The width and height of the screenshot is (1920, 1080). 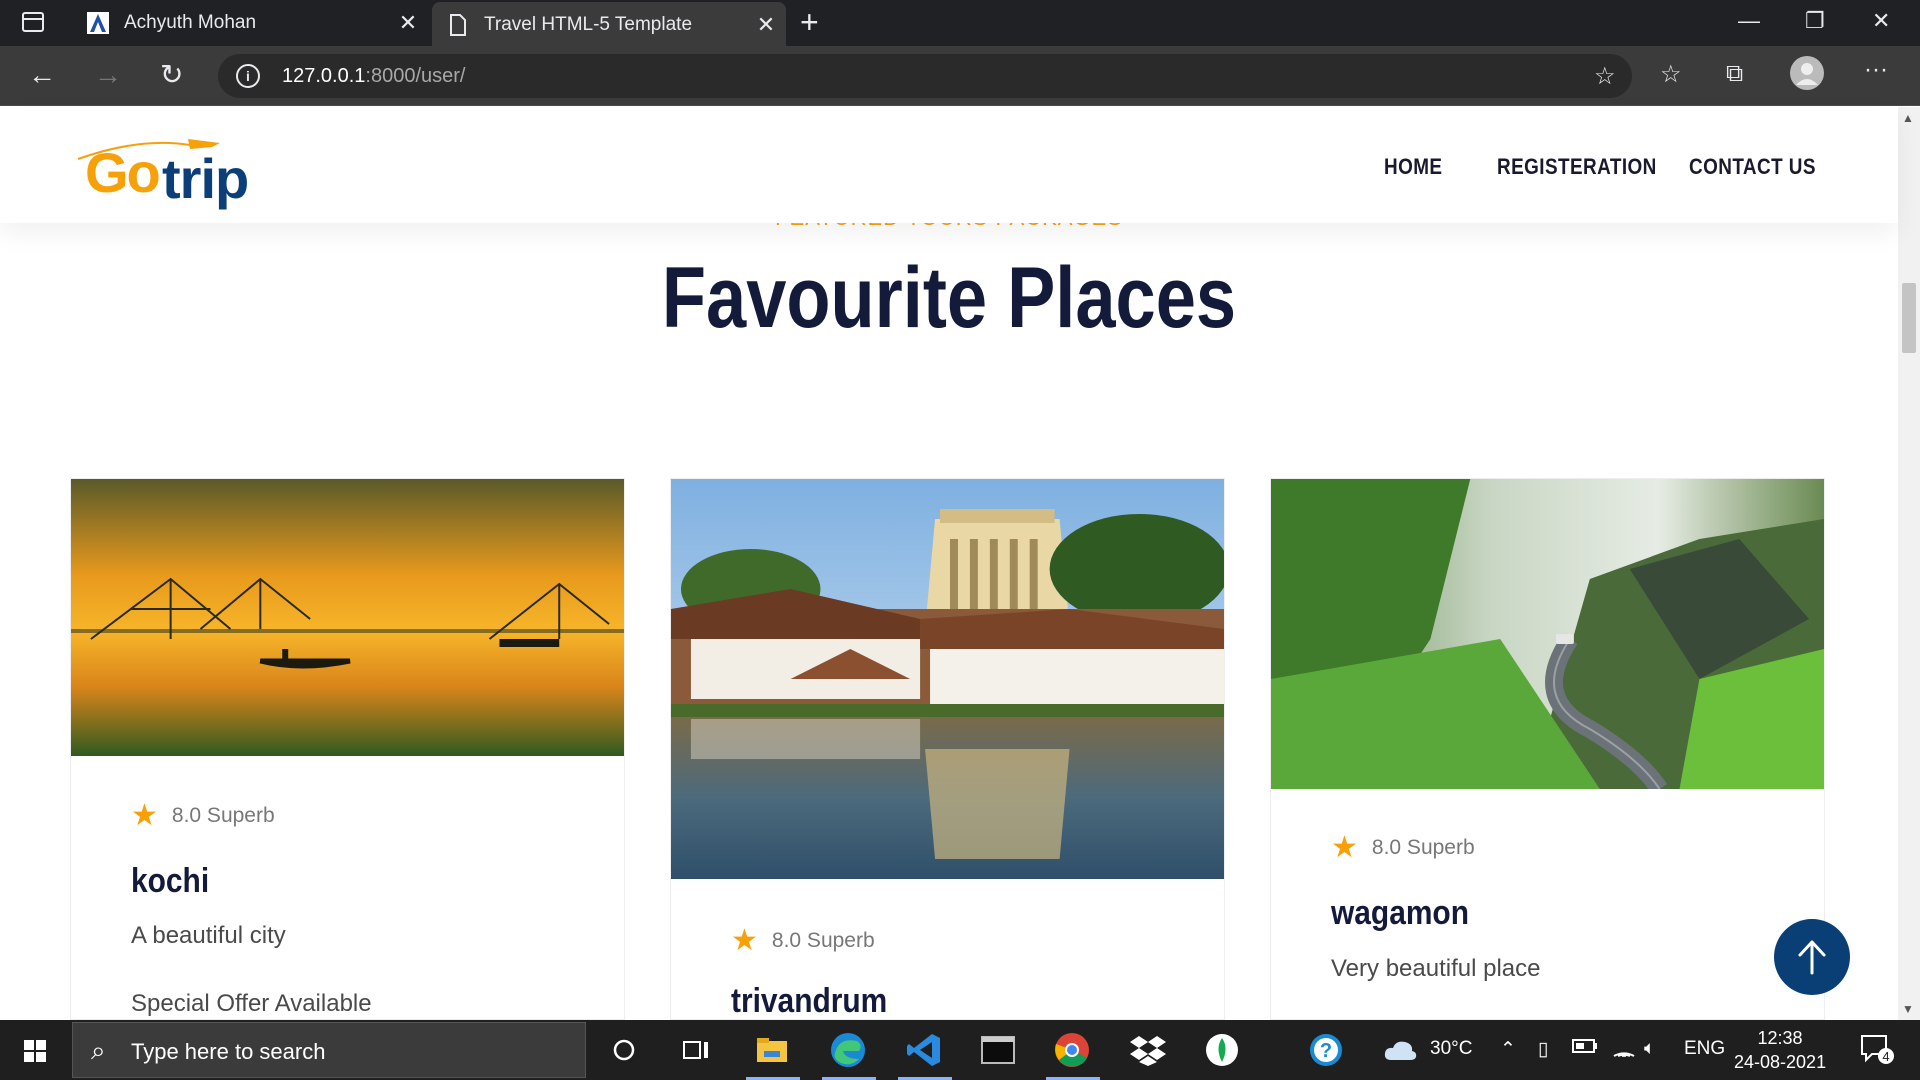 What do you see at coordinates (924, 1050) in the screenshot?
I see `vscode-icon` at bounding box center [924, 1050].